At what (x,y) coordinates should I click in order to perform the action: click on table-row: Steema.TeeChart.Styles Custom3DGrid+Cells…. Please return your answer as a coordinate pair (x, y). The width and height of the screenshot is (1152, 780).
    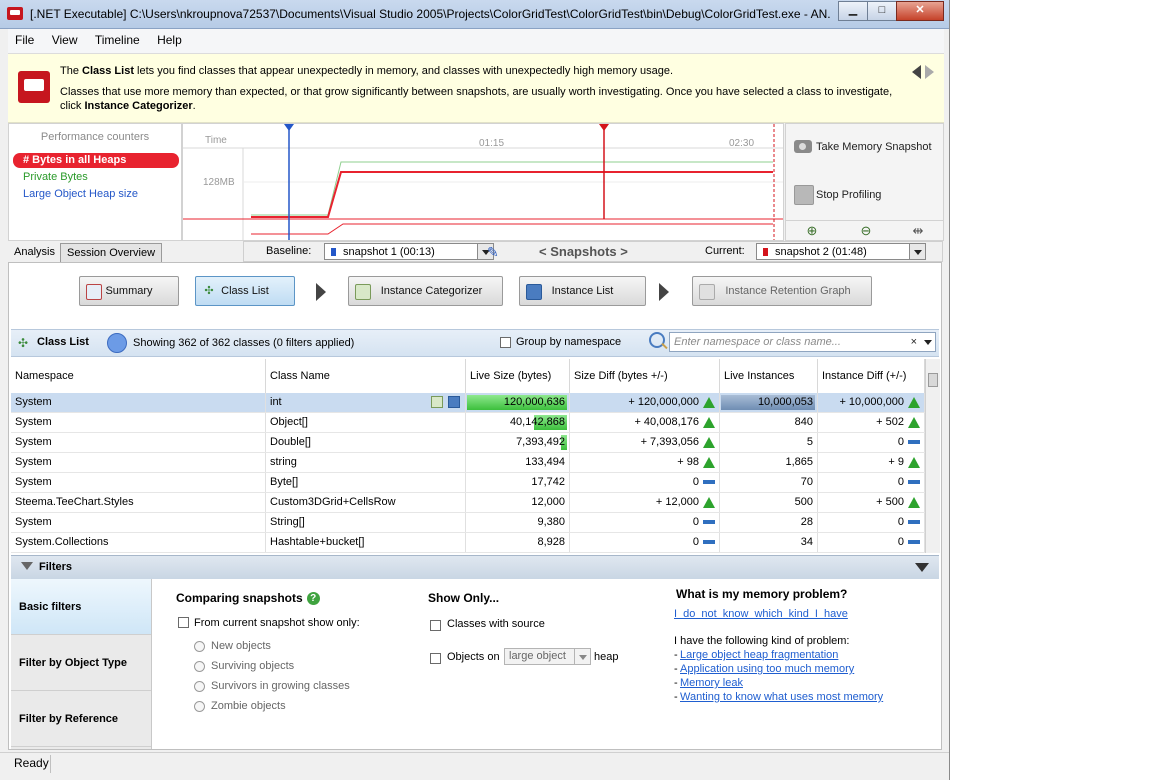
    Looking at the image, I should click on (468, 503).